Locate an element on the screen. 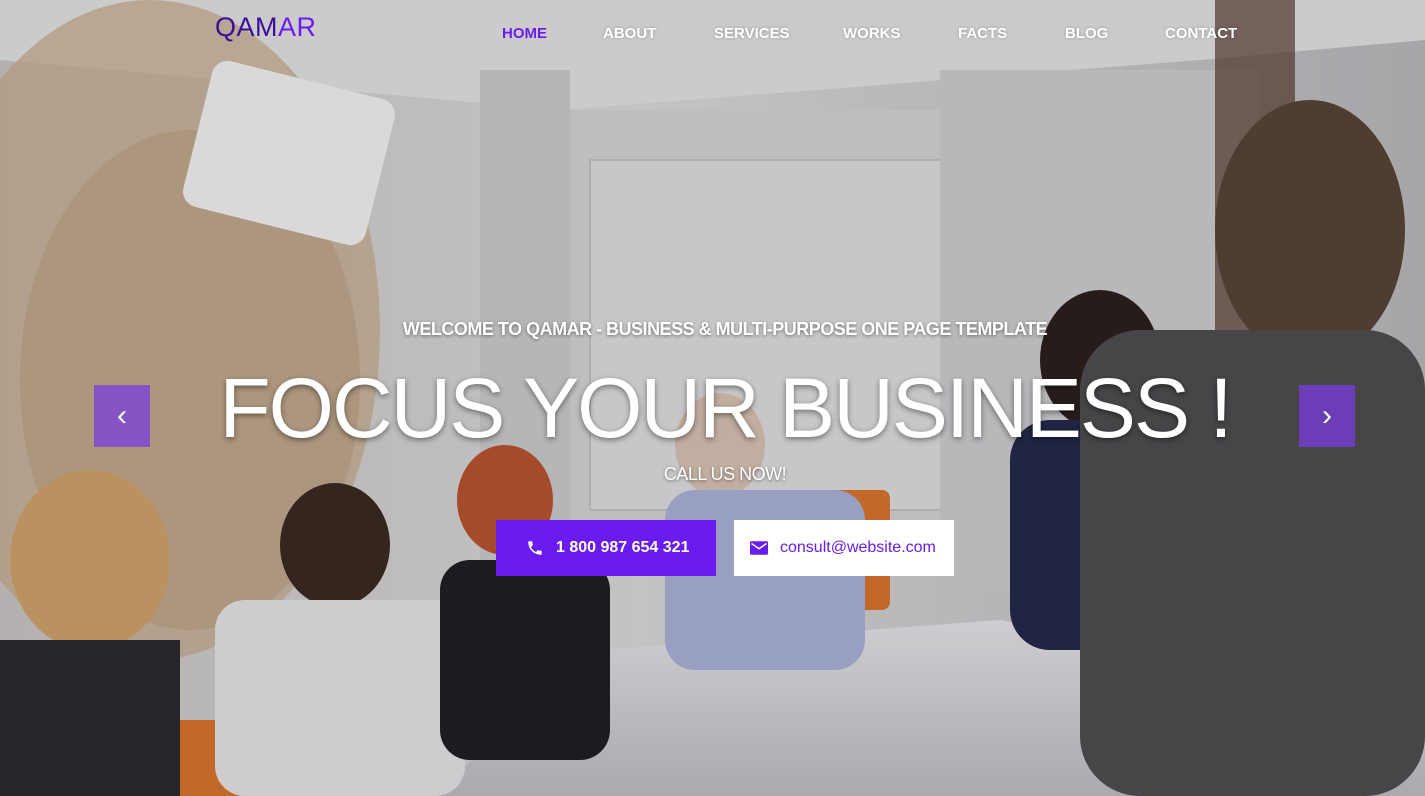  hero-headline: FOCUS YOUR BUSINESS ! is located at coordinates (725, 408).